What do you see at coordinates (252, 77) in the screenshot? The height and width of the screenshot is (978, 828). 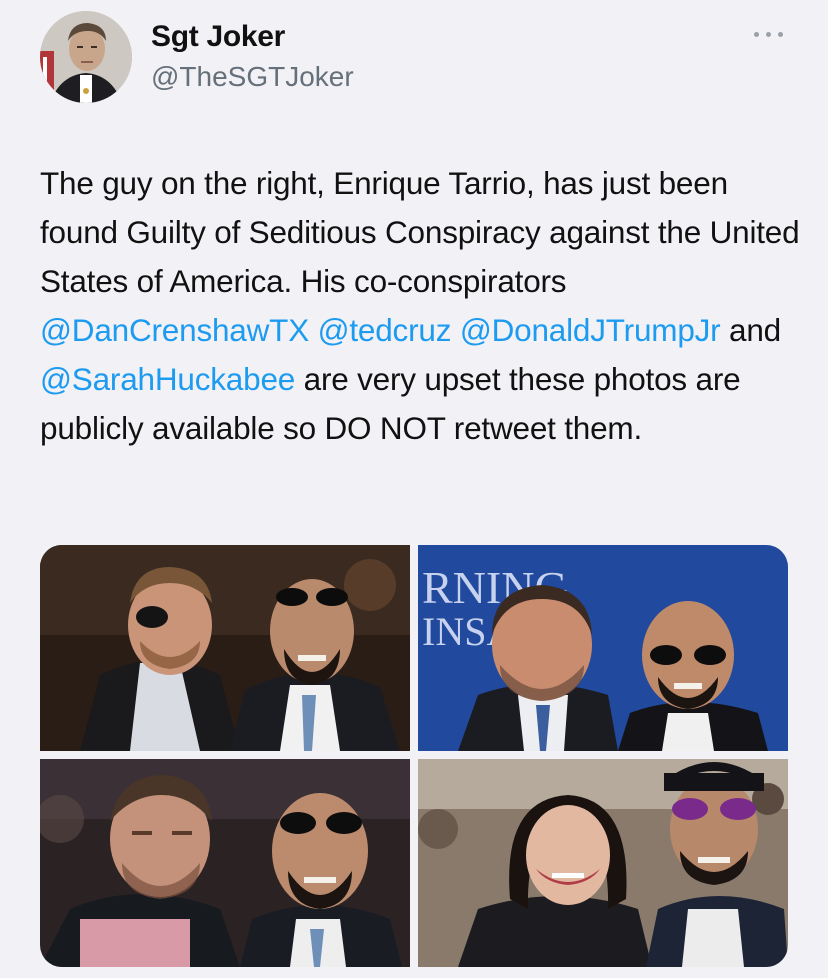 I see `author-handle: @TheSGTJoker` at bounding box center [252, 77].